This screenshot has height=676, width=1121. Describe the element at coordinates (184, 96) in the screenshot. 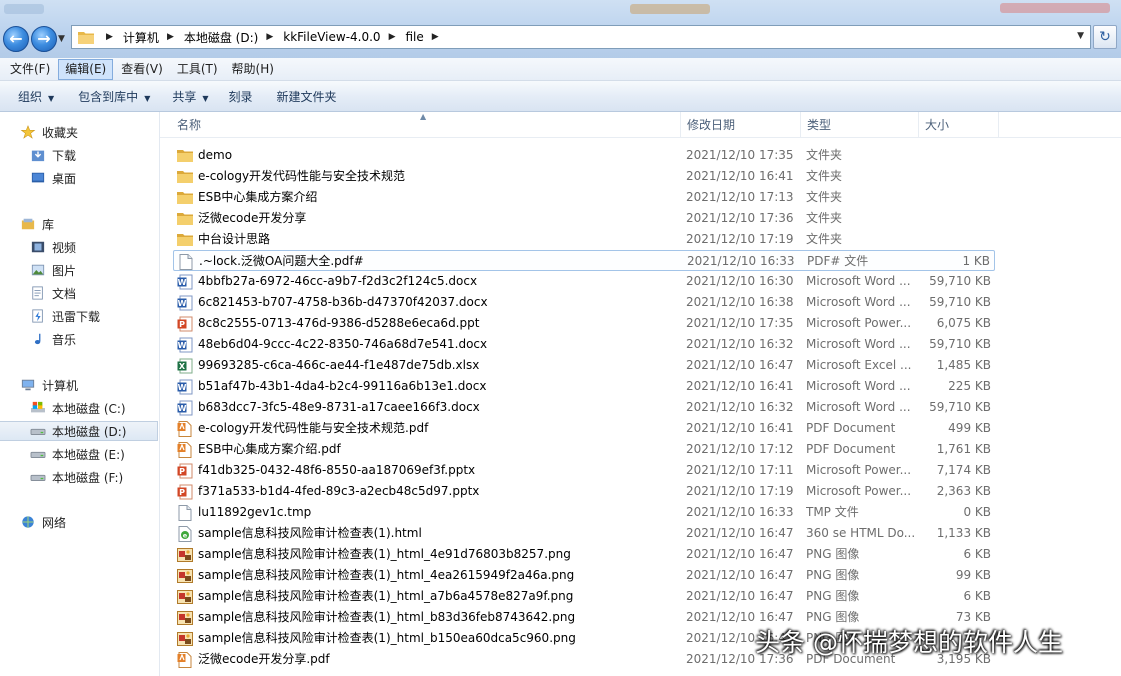

I see `share-label: 共享` at that location.